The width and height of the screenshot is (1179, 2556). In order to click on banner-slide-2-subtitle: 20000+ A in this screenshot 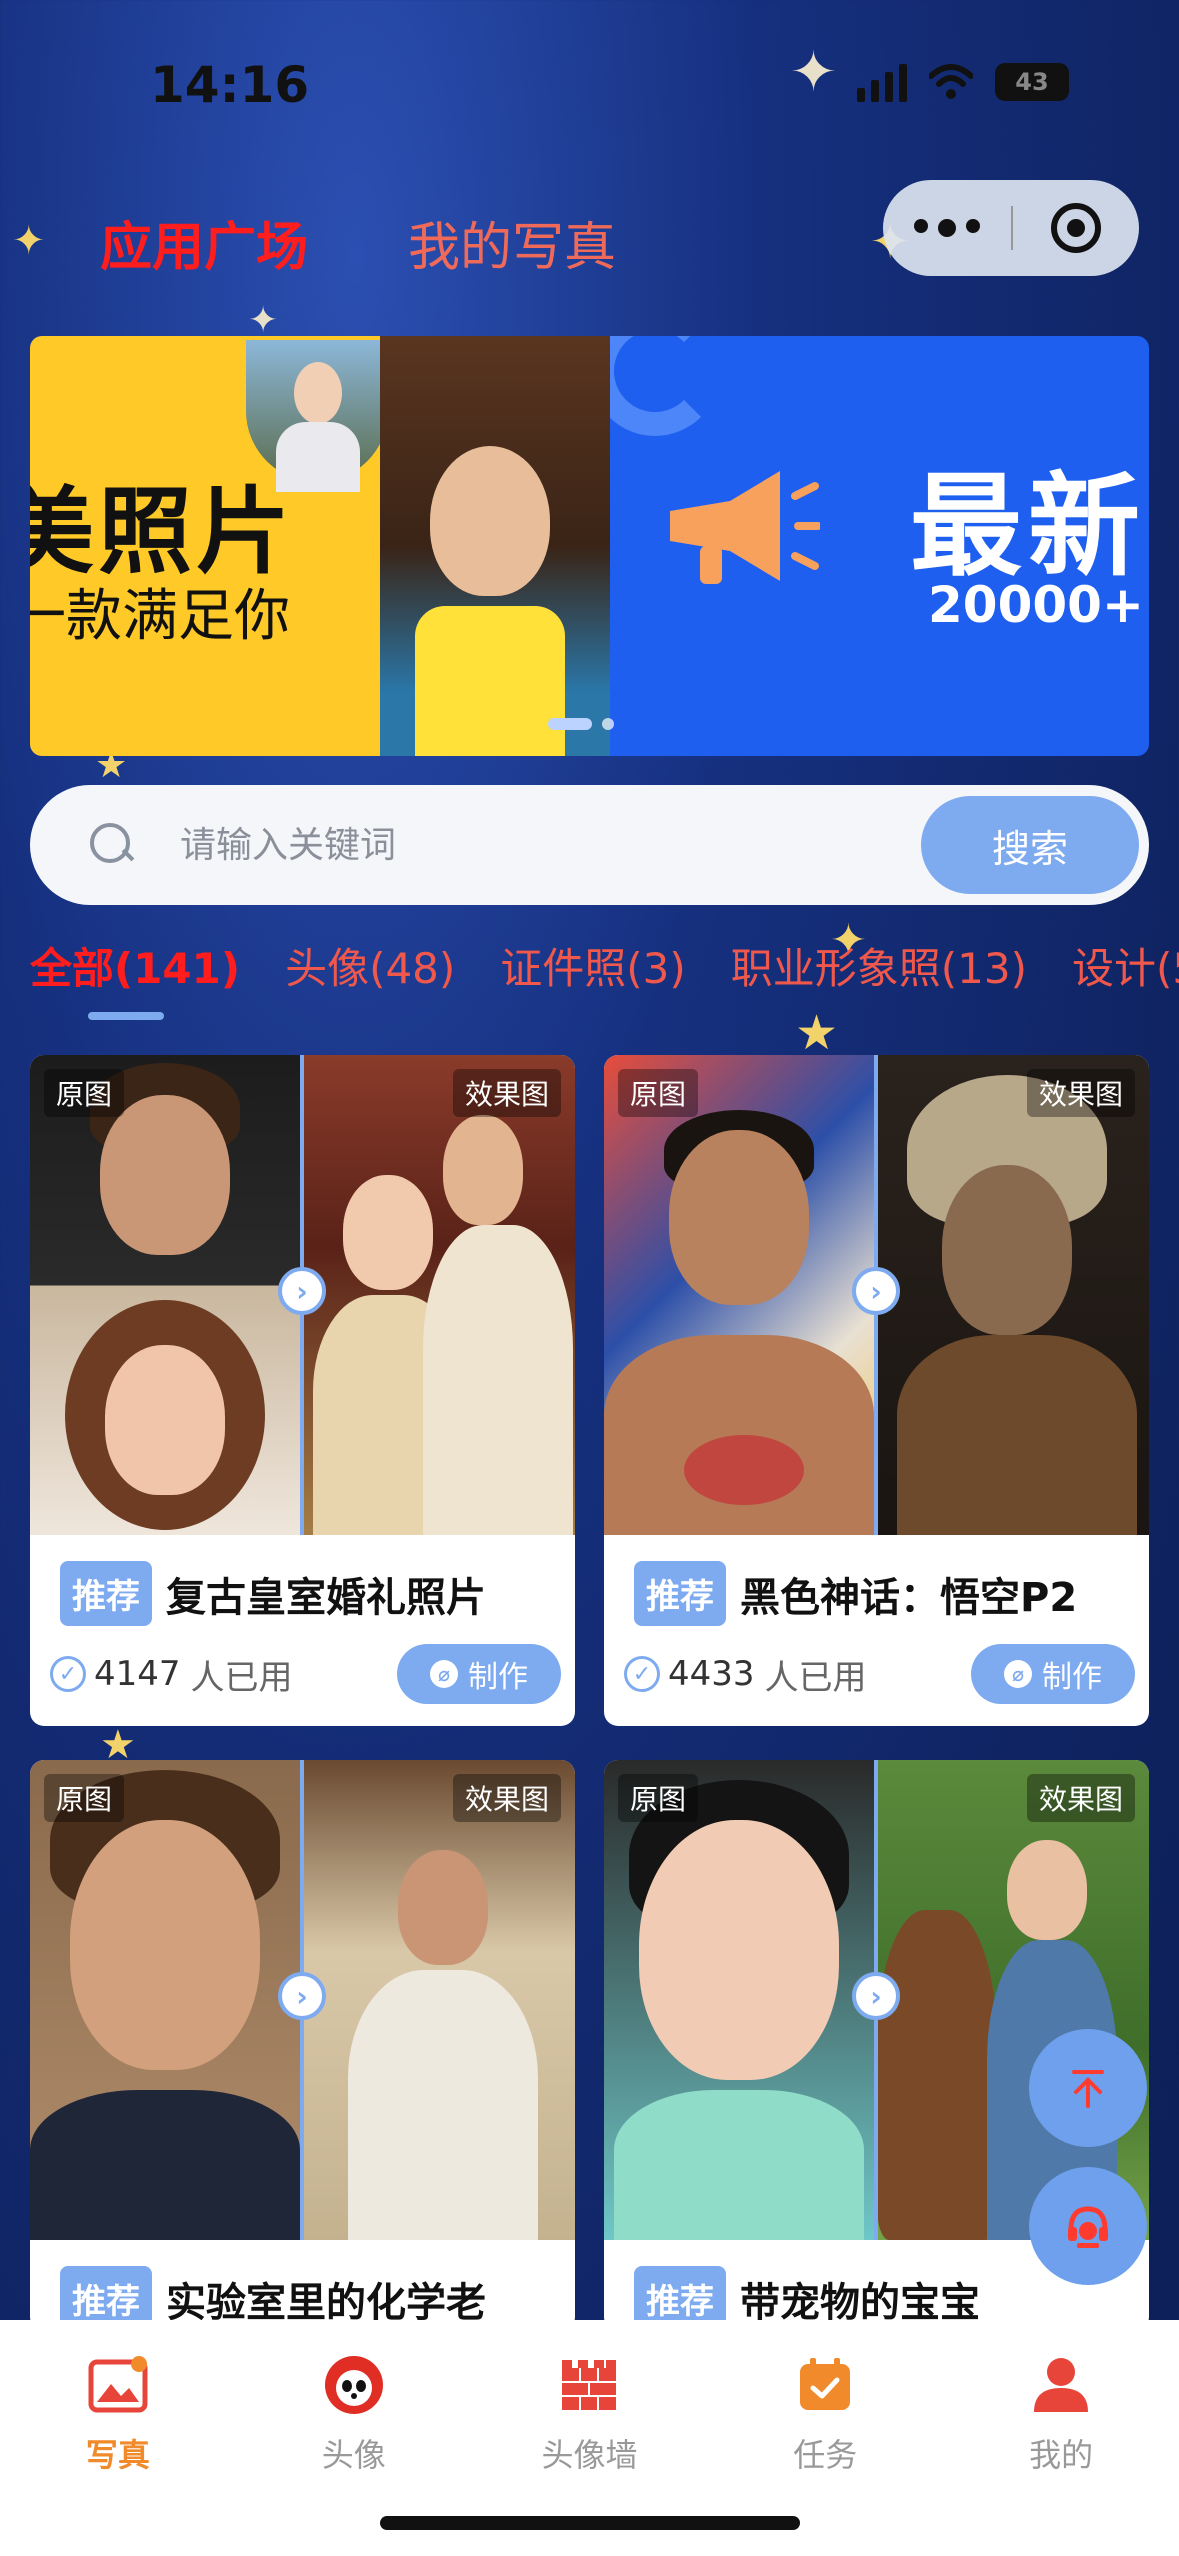, I will do `click(1038, 605)`.